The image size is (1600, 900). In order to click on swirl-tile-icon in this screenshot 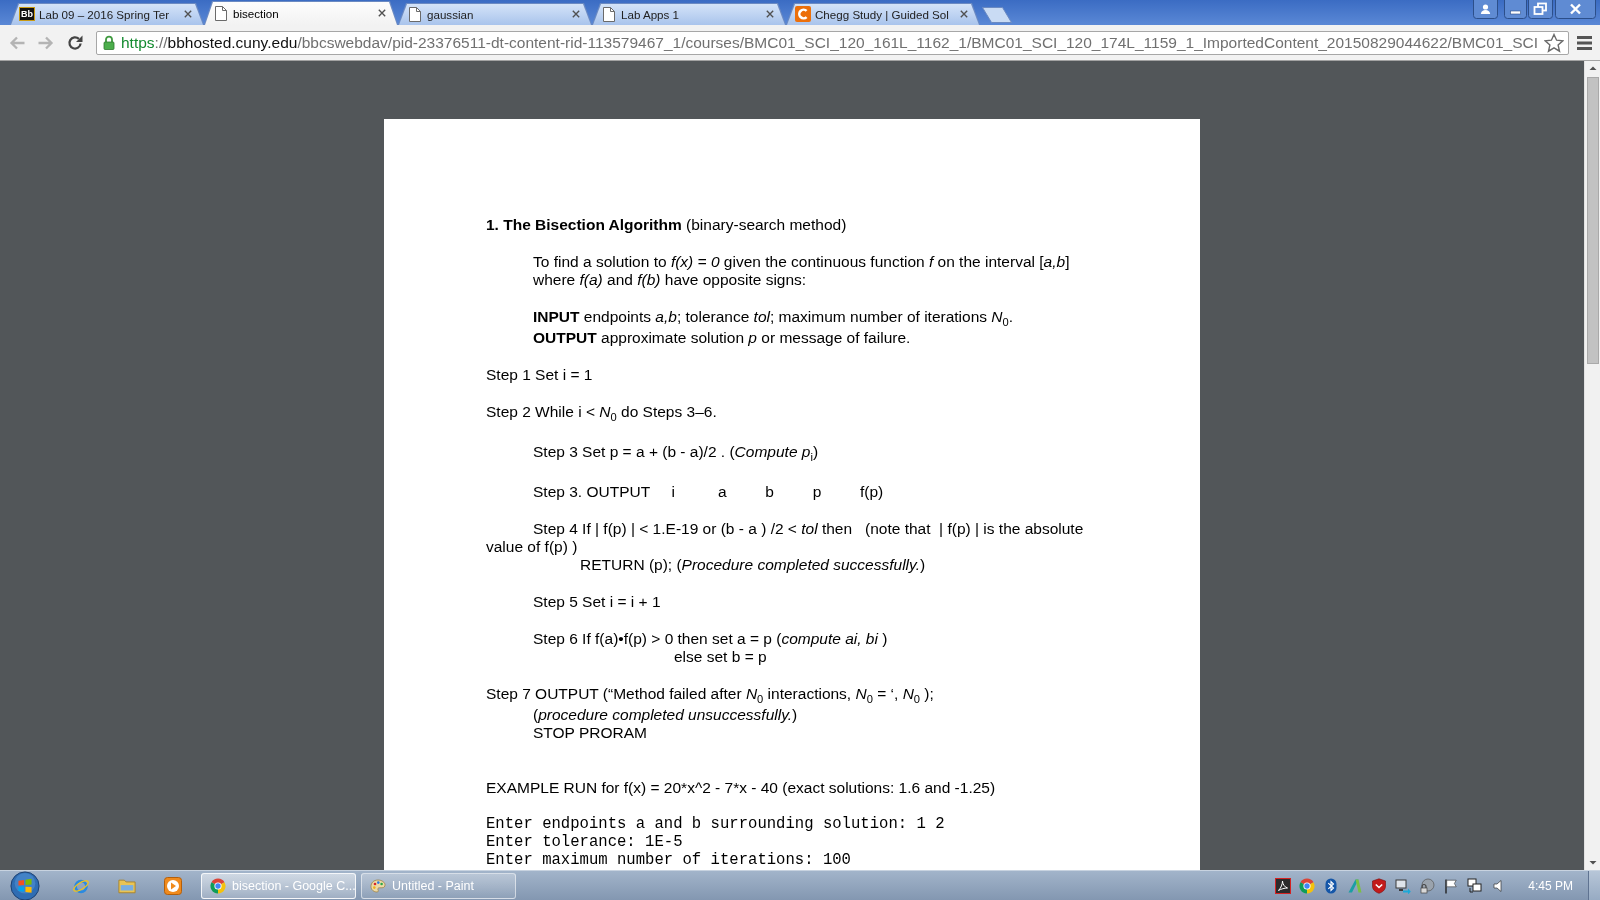, I will do `click(1283, 885)`.